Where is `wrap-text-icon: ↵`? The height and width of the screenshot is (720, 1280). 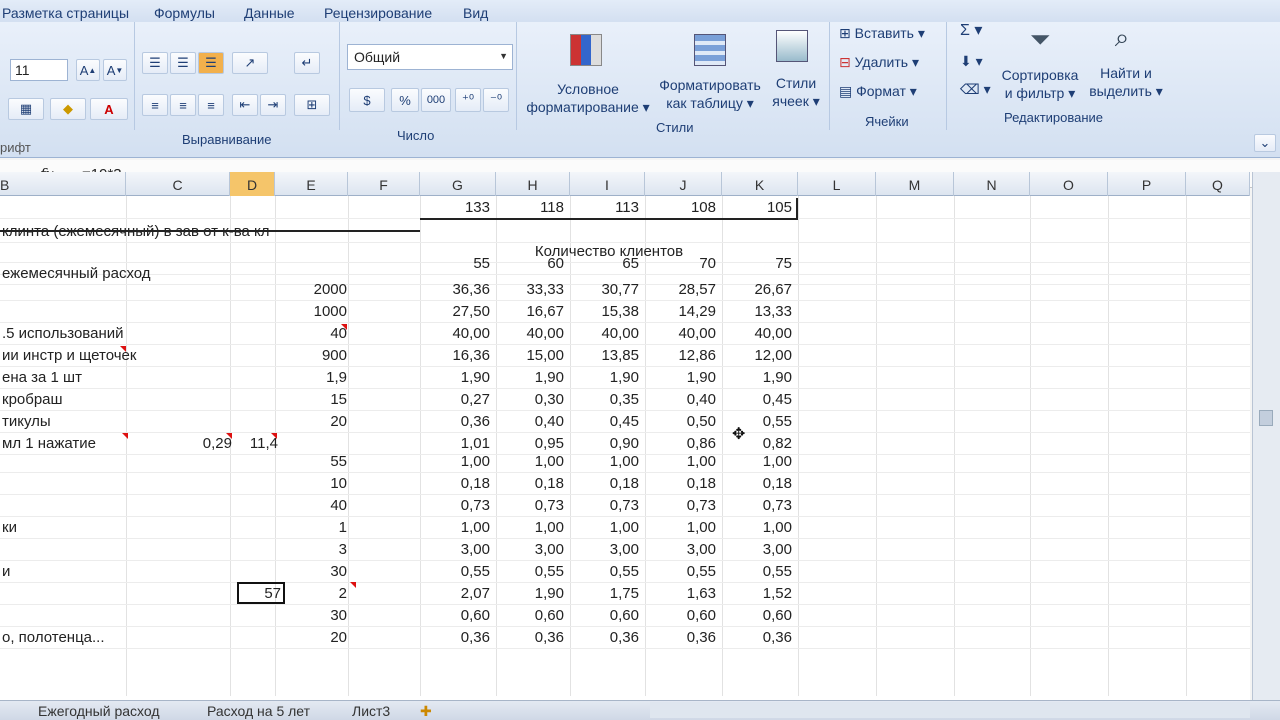
wrap-text-icon: ↵ is located at coordinates (307, 63).